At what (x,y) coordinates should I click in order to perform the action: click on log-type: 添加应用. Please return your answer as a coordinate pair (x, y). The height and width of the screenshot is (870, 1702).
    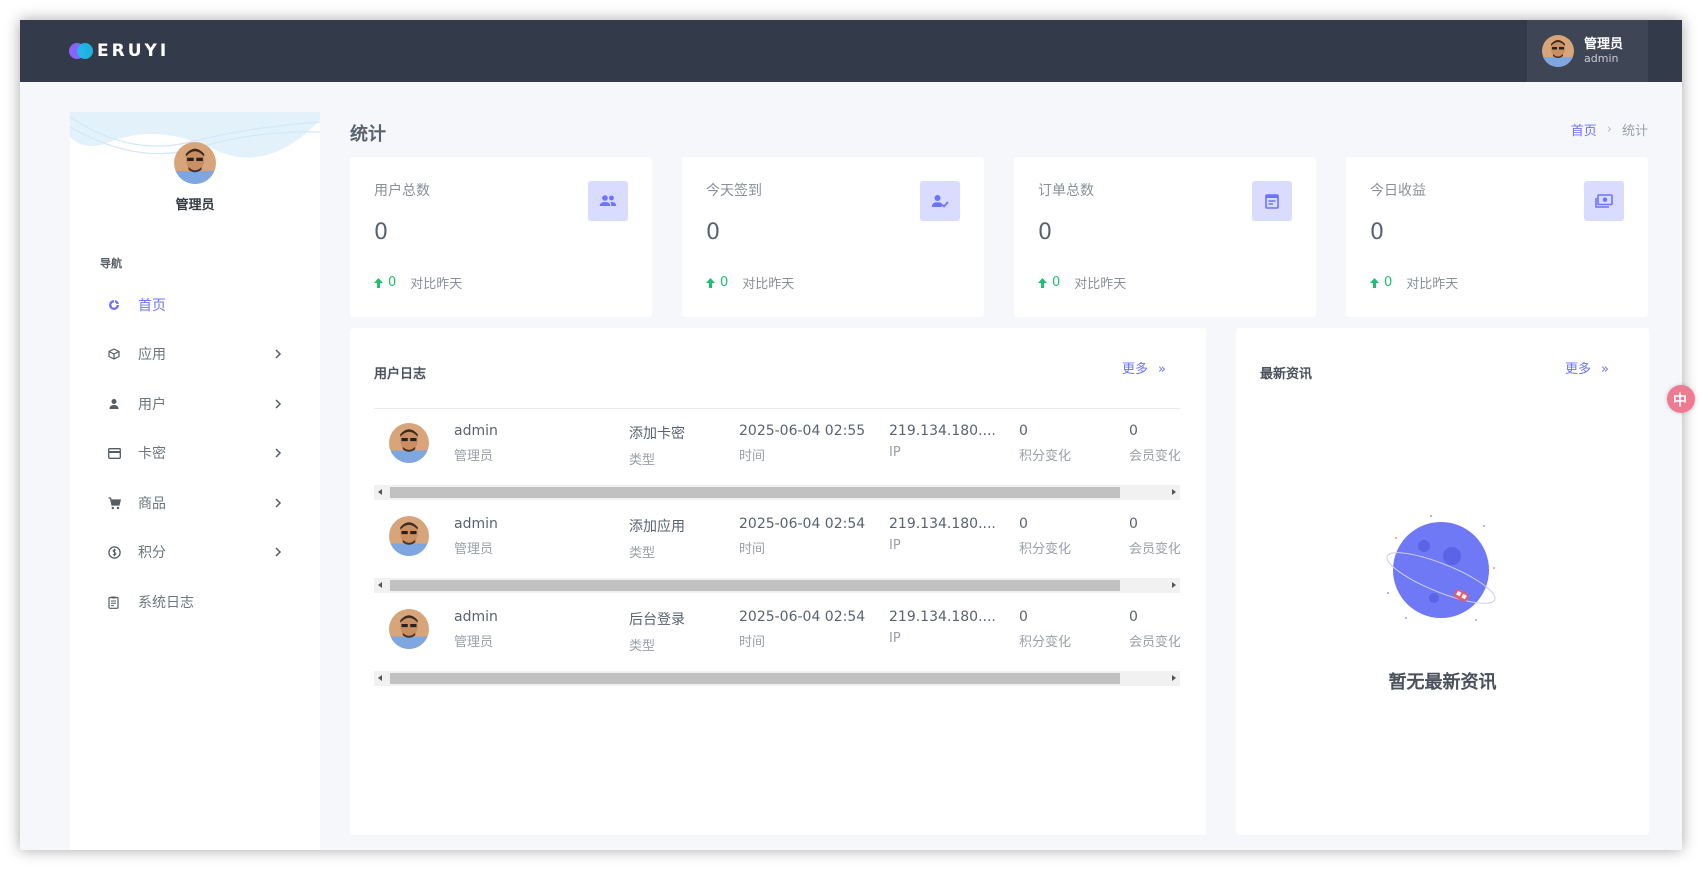
    Looking at the image, I should click on (657, 527).